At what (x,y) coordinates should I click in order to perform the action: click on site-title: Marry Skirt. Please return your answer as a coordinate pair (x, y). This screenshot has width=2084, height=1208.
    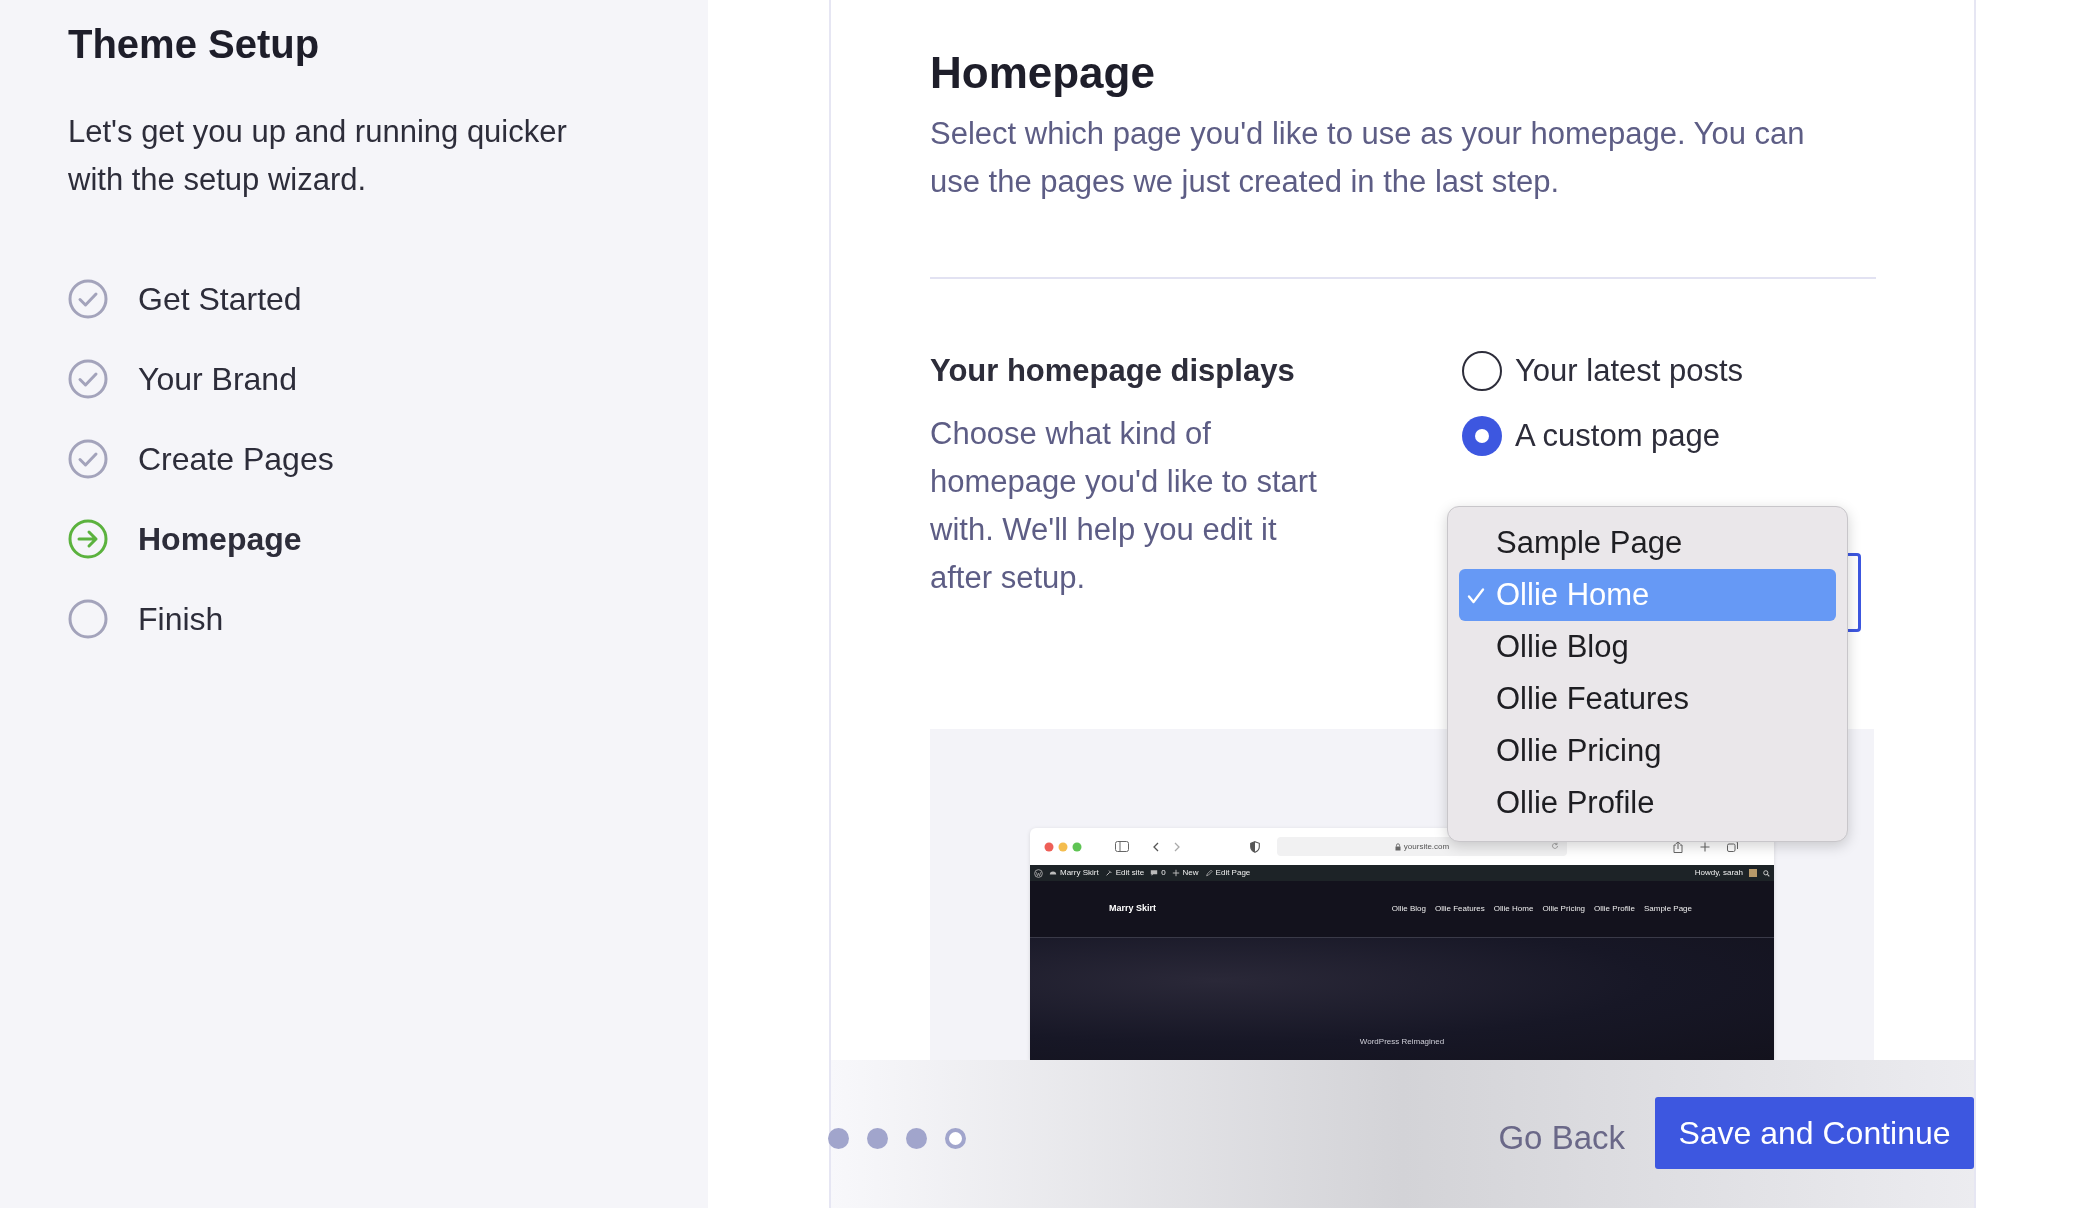
    Looking at the image, I should click on (1133, 909).